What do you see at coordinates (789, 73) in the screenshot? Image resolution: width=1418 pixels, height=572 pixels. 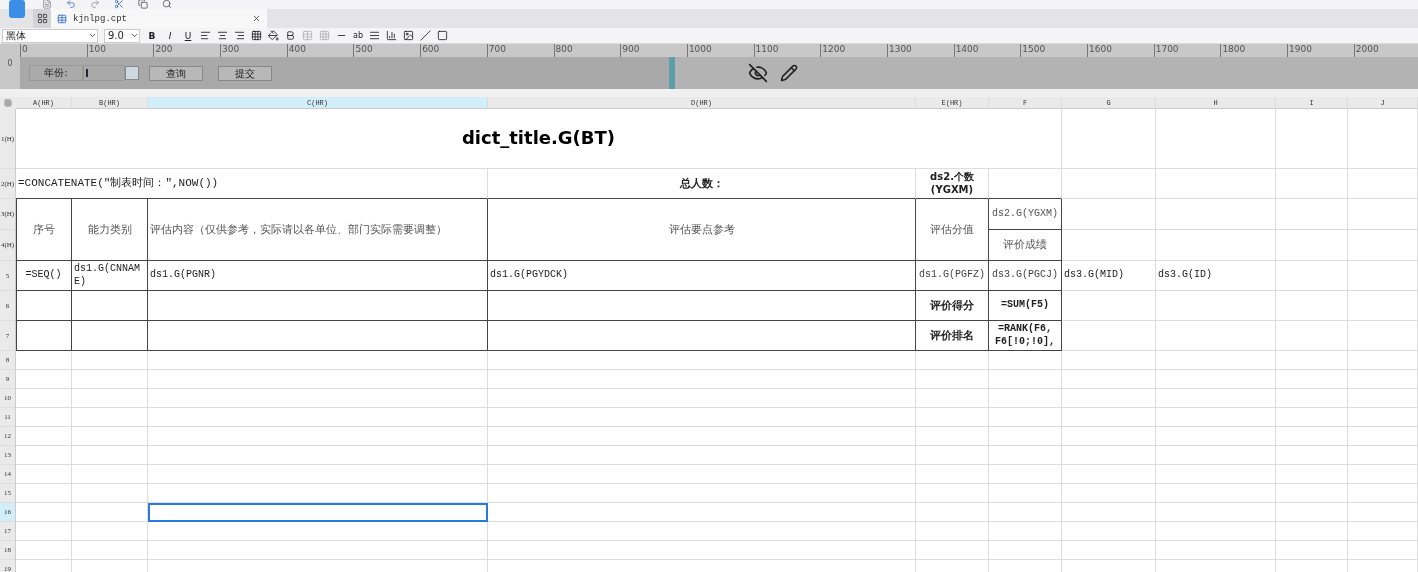 I see `pencil-icon` at bounding box center [789, 73].